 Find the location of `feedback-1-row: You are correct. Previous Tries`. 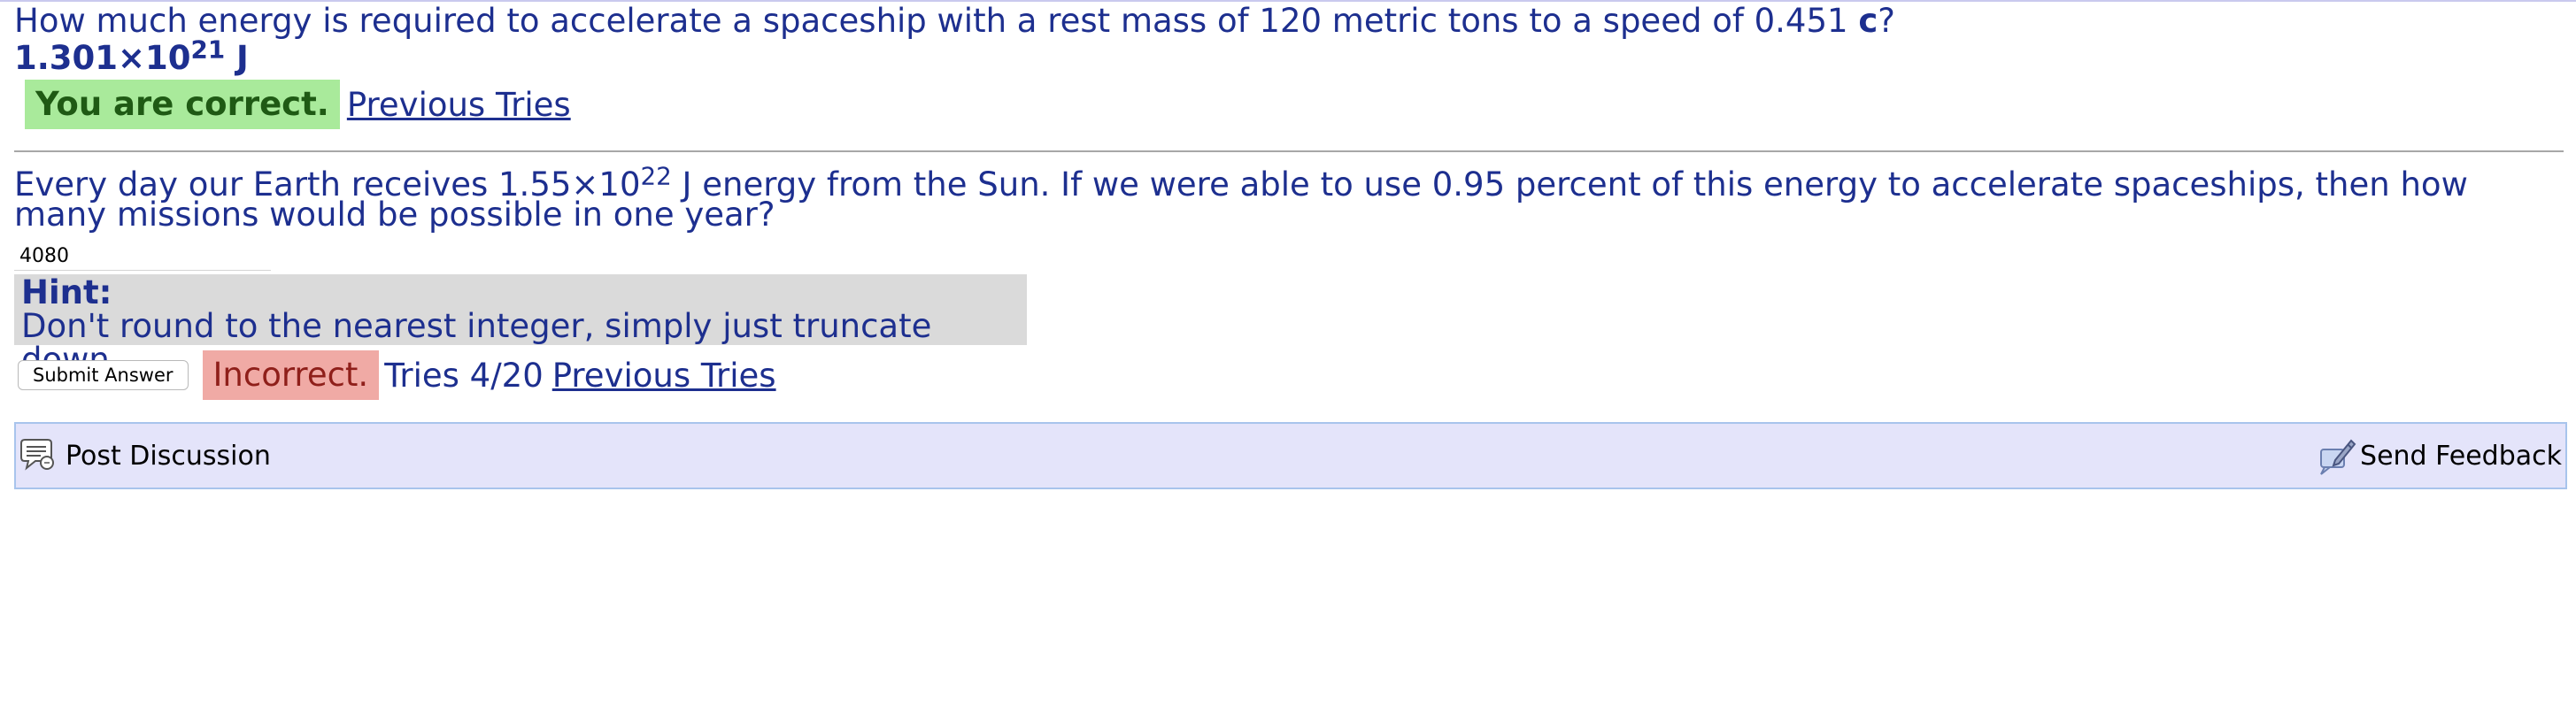

feedback-1-row: You are correct. Previous Tries is located at coordinates (298, 104).